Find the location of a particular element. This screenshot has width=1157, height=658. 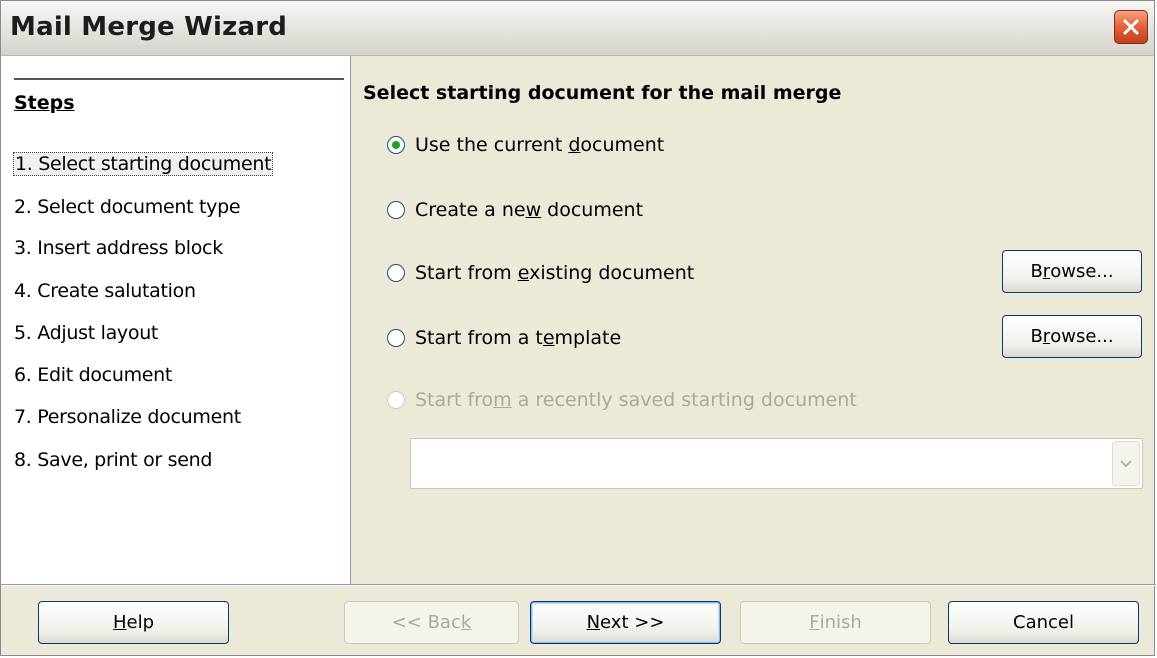

option-label: Use the current document is located at coordinates (540, 145).